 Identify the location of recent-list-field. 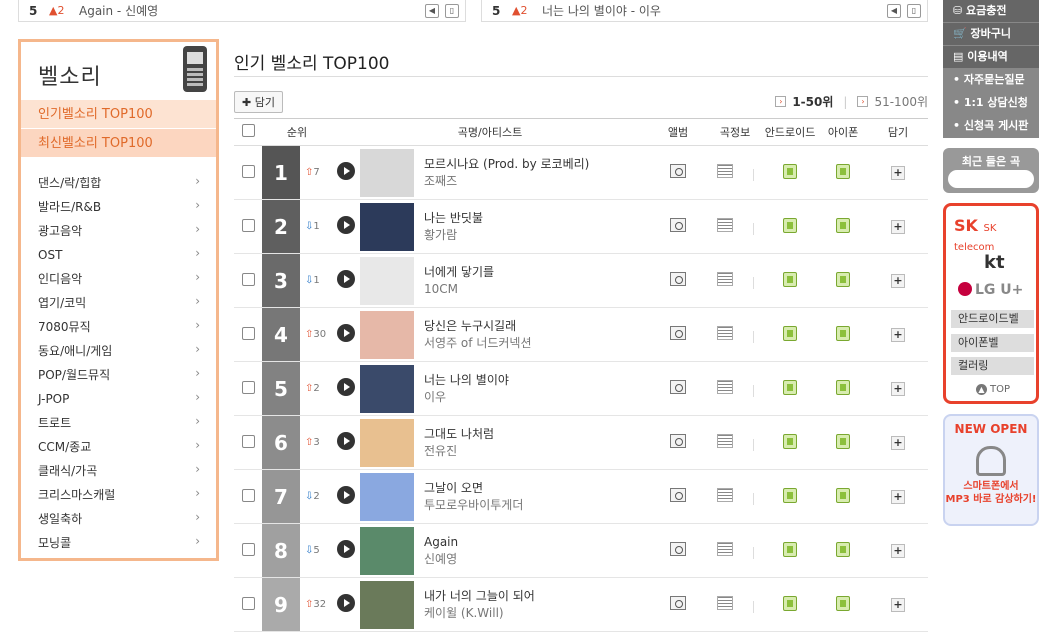
(991, 179).